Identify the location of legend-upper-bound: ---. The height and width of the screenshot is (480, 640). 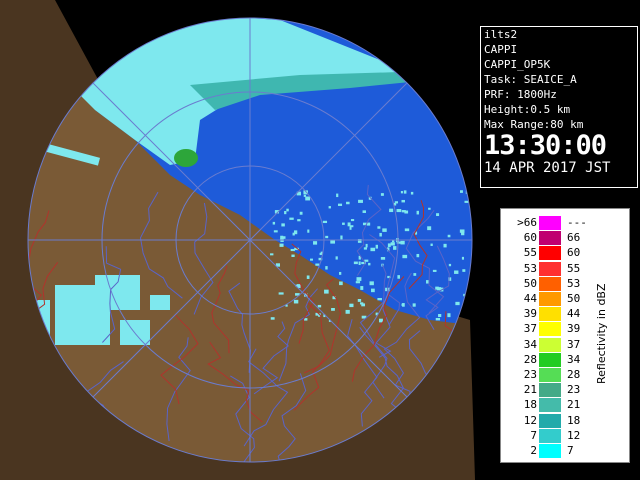
(577, 222).